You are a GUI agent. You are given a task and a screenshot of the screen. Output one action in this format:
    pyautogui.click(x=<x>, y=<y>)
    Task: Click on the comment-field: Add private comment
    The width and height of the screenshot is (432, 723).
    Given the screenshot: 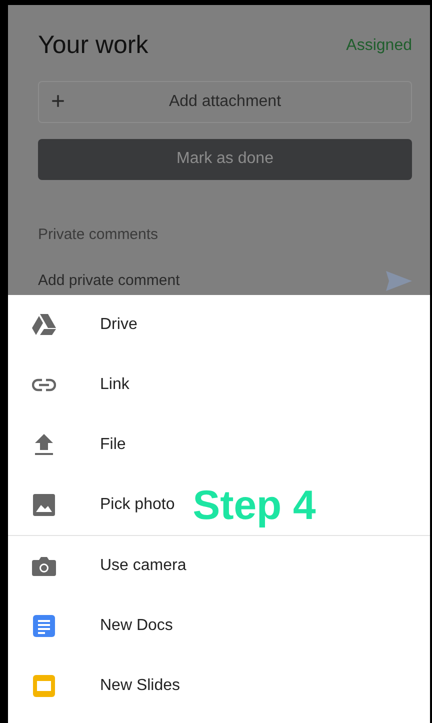 What is the action you would take?
    pyautogui.click(x=212, y=281)
    